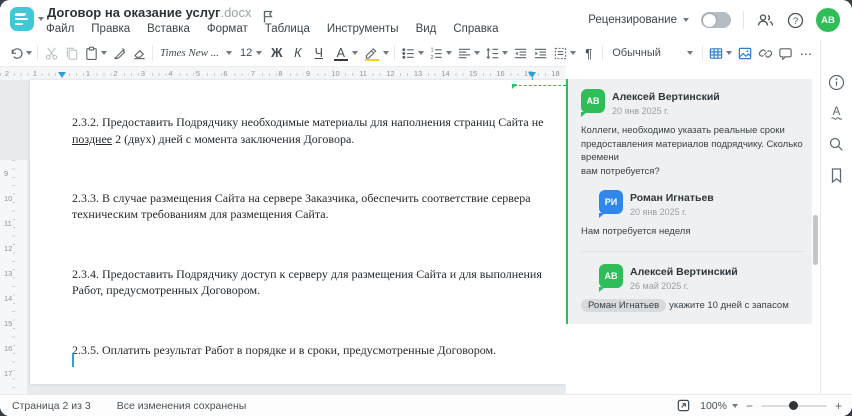  Describe the element at coordinates (786, 53) in the screenshot. I see `insert-comment-button` at that location.